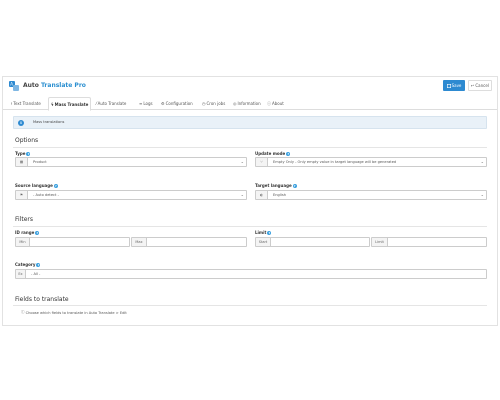 The height and width of the screenshot is (400, 500). What do you see at coordinates (163, 103) in the screenshot?
I see `gear-icon: ⚙` at bounding box center [163, 103].